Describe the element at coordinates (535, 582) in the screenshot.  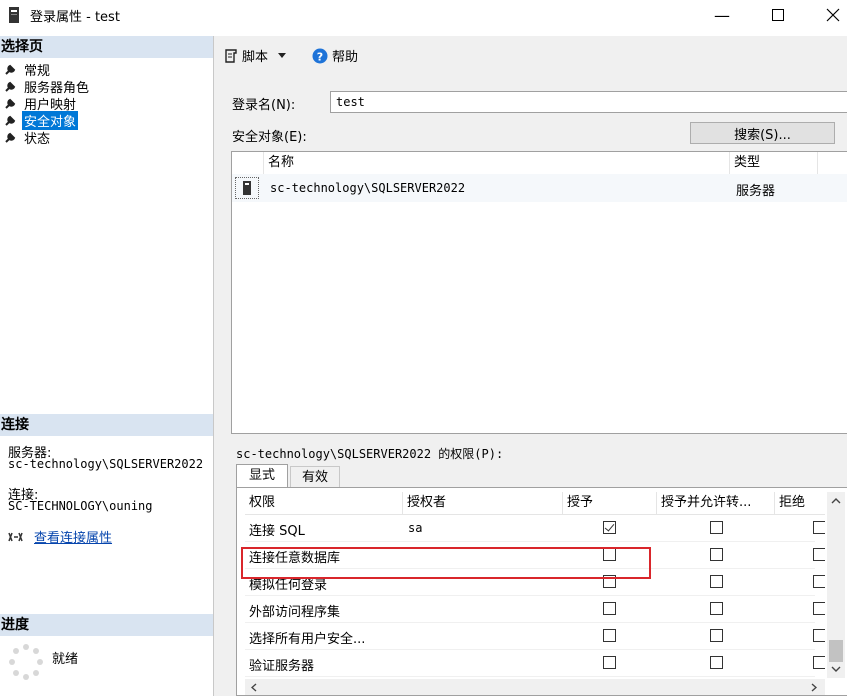
I see `table-row: 模拟任何登录` at that location.